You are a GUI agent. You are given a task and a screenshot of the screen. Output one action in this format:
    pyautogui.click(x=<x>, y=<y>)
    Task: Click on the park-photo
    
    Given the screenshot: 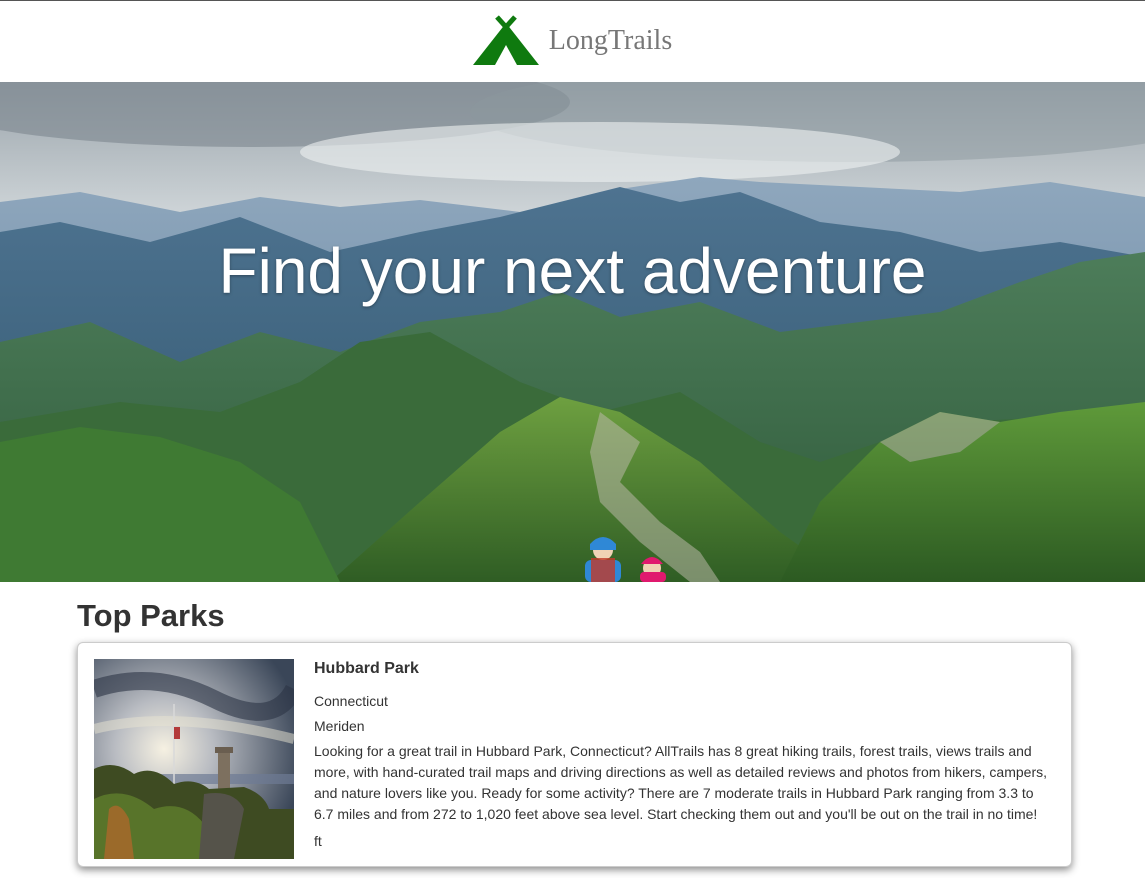 What is the action you would take?
    pyautogui.click(x=194, y=759)
    